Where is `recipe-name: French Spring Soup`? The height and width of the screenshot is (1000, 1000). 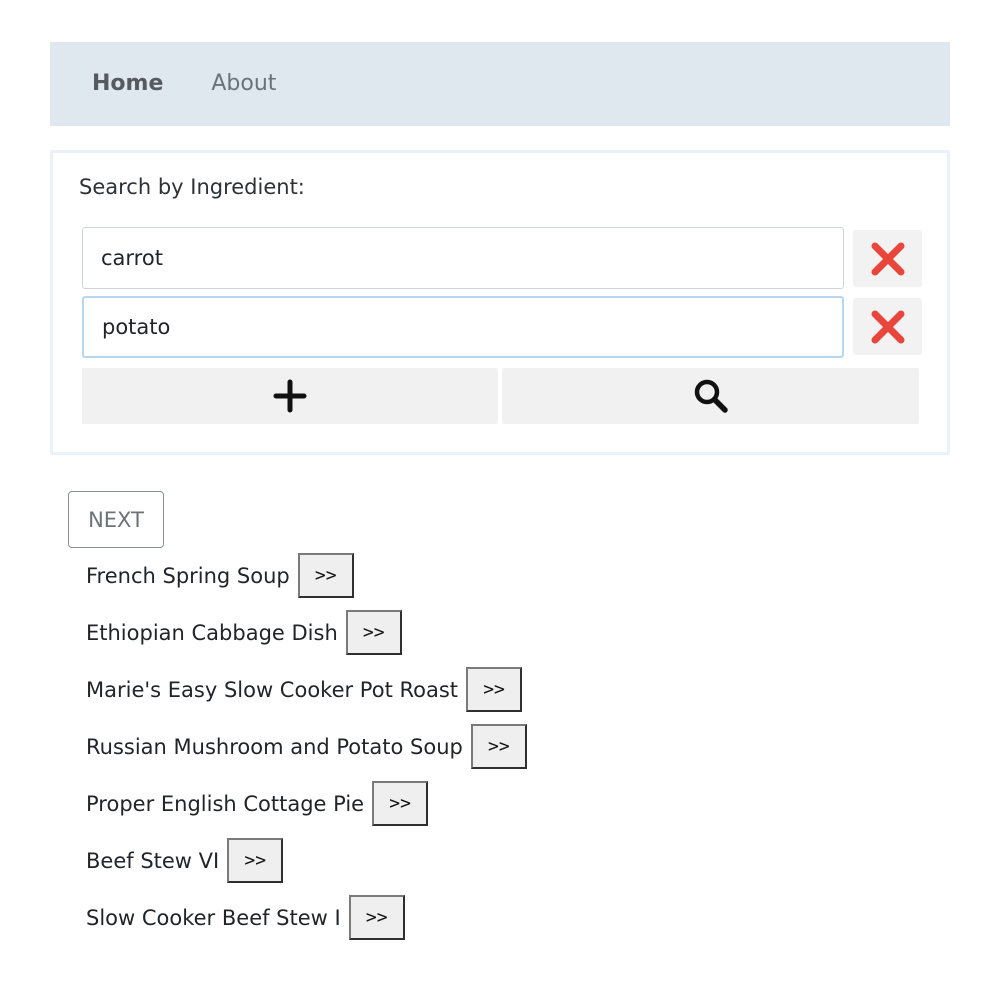 recipe-name: French Spring Soup is located at coordinates (188, 575).